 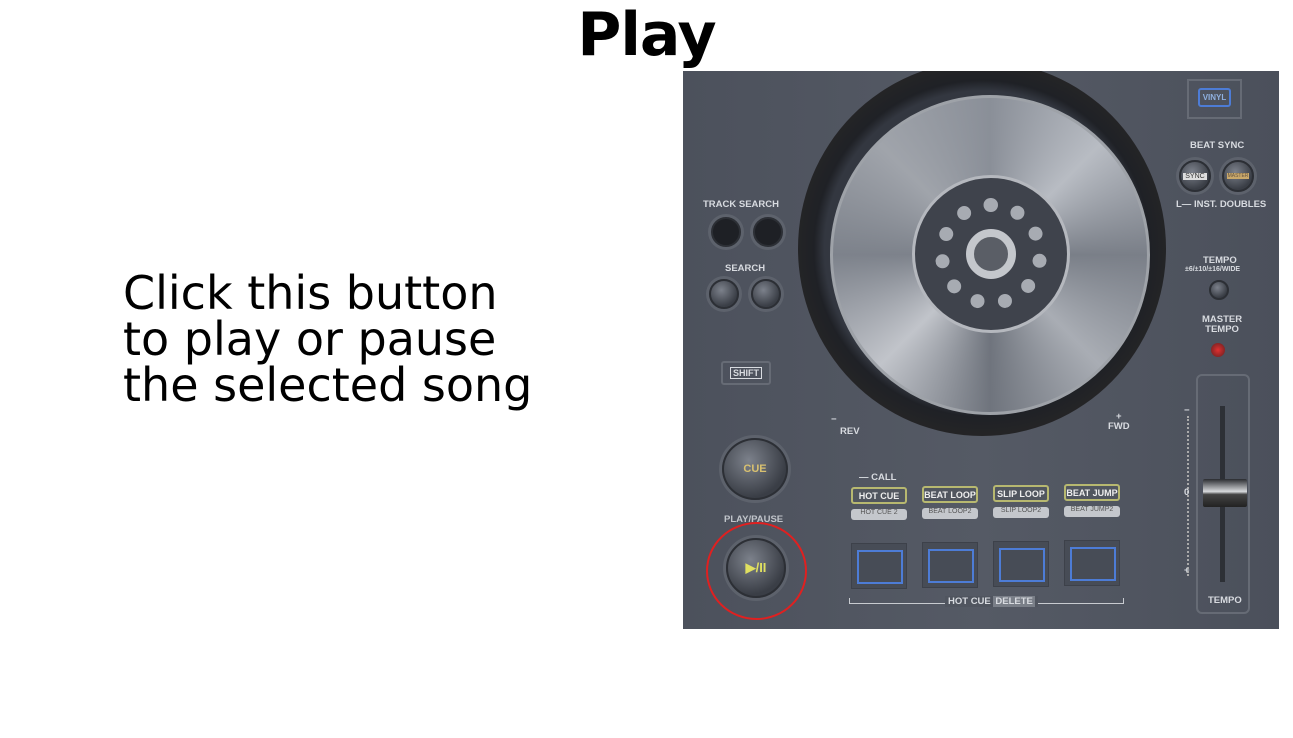 I want to click on tempo-range-label: TEMPO, so click(x=1220, y=260).